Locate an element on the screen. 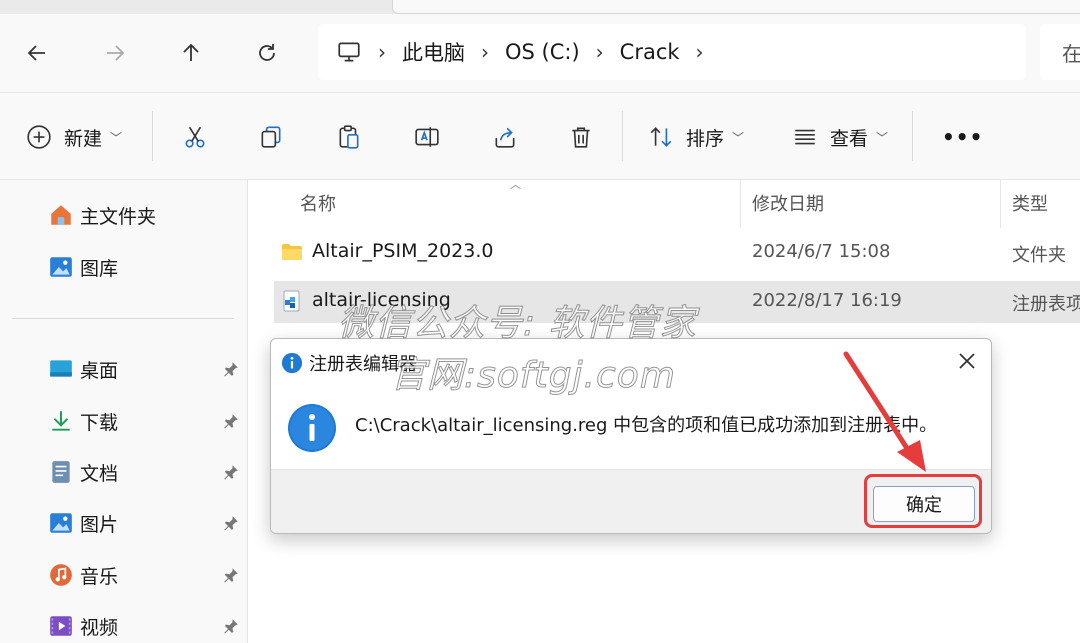 This screenshot has width=1080, height=643. sidebar-item-label: 桌面 is located at coordinates (99, 370).